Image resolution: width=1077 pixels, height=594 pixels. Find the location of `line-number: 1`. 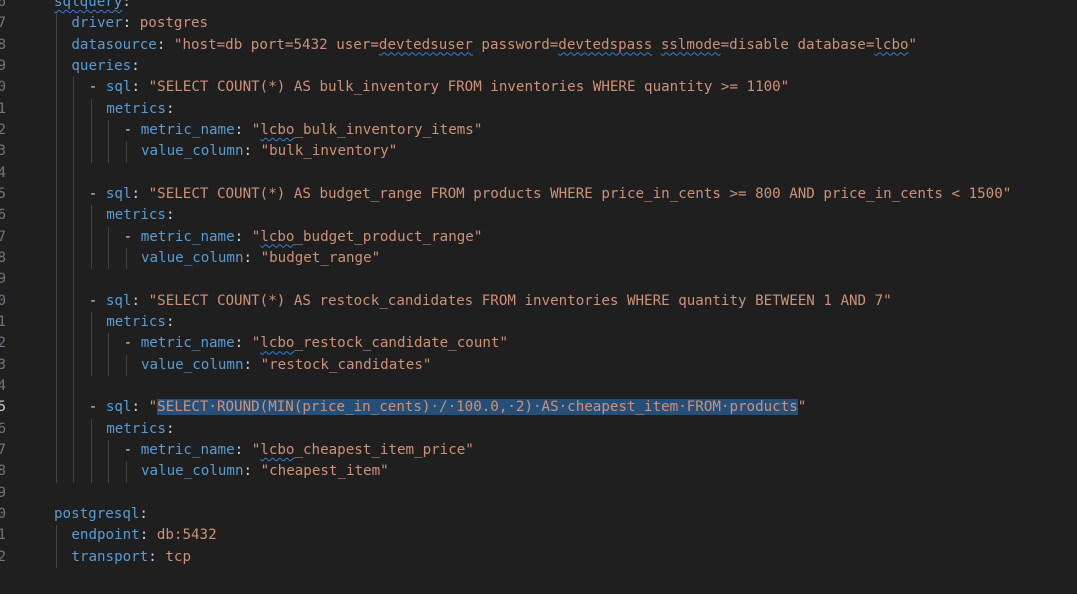

line-number: 1 is located at coordinates (3, 535).